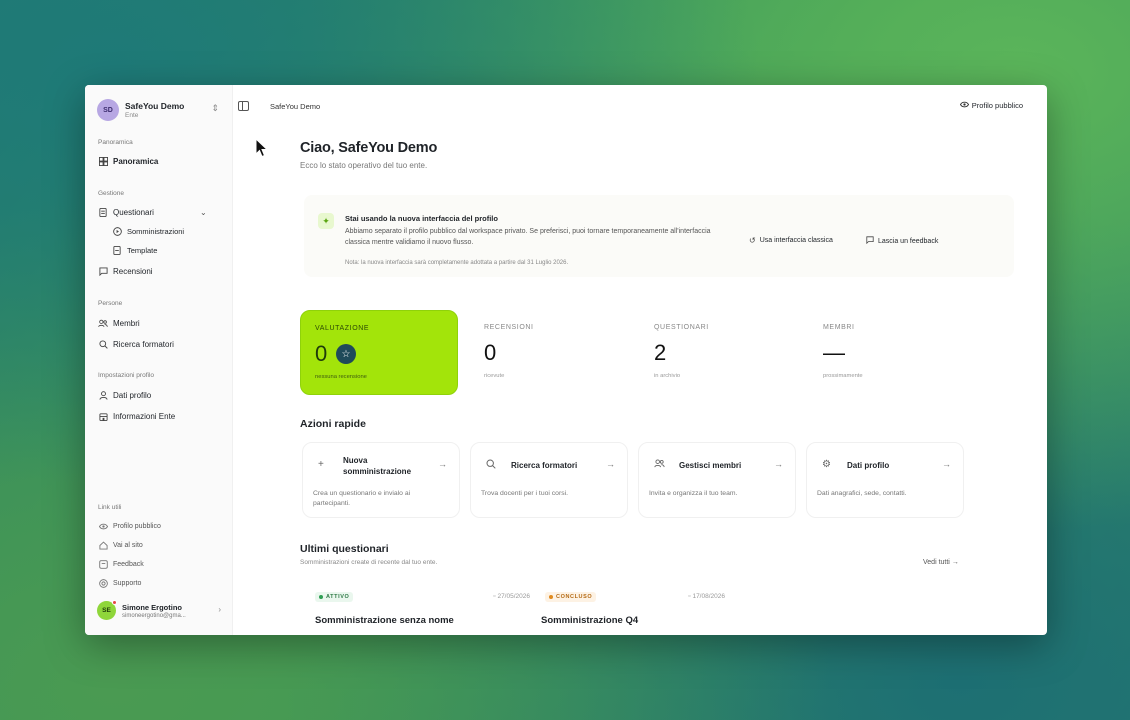 The height and width of the screenshot is (720, 1130). What do you see at coordinates (525, 493) in the screenshot?
I see `quick-action-desc: Trova docenti per i tuoi corsi.` at bounding box center [525, 493].